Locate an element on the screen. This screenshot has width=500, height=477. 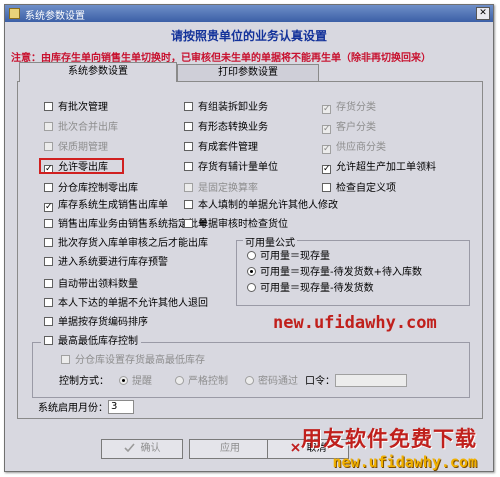
radio-formula-2: 可用量＝现存量-待发货数+待入库数 is located at coordinates (334, 273).